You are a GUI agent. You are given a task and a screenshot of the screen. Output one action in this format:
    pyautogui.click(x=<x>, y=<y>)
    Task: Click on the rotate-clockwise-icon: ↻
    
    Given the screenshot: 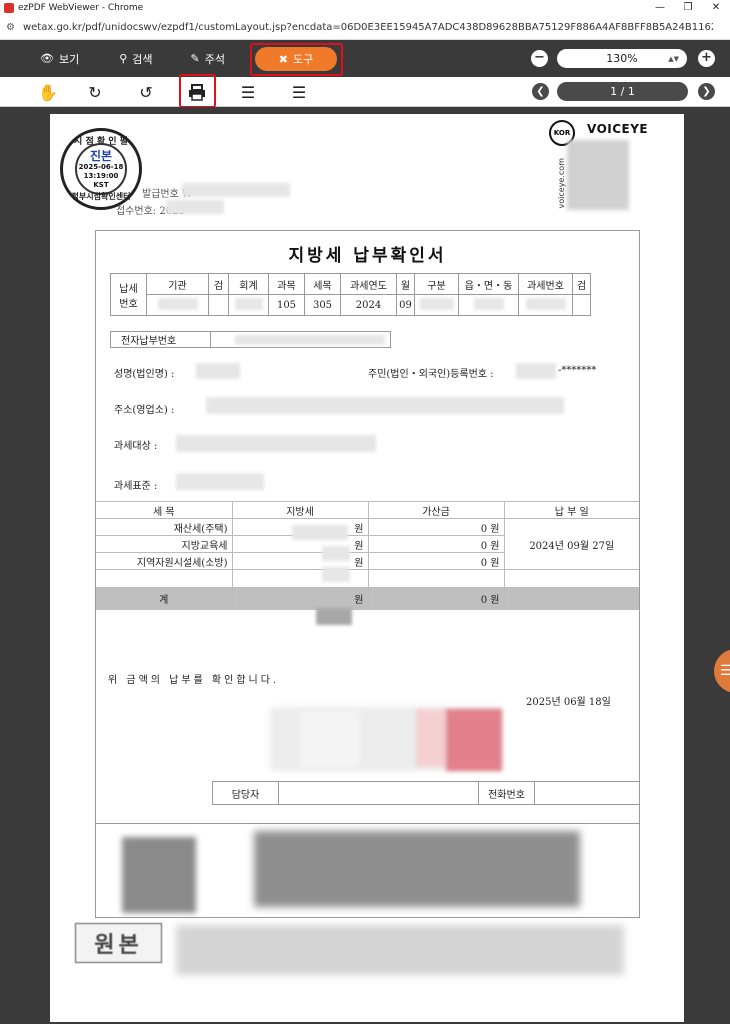 What is the action you would take?
    pyautogui.click(x=95, y=92)
    